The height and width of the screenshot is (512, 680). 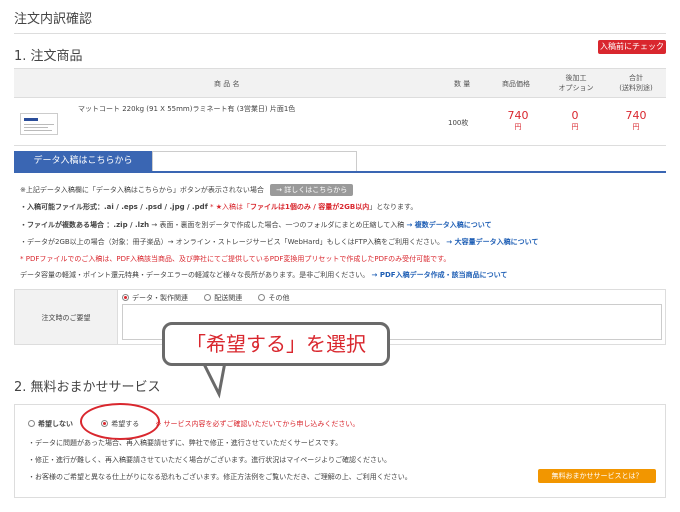 I want to click on product-price: 740 円, so click(x=518, y=121).